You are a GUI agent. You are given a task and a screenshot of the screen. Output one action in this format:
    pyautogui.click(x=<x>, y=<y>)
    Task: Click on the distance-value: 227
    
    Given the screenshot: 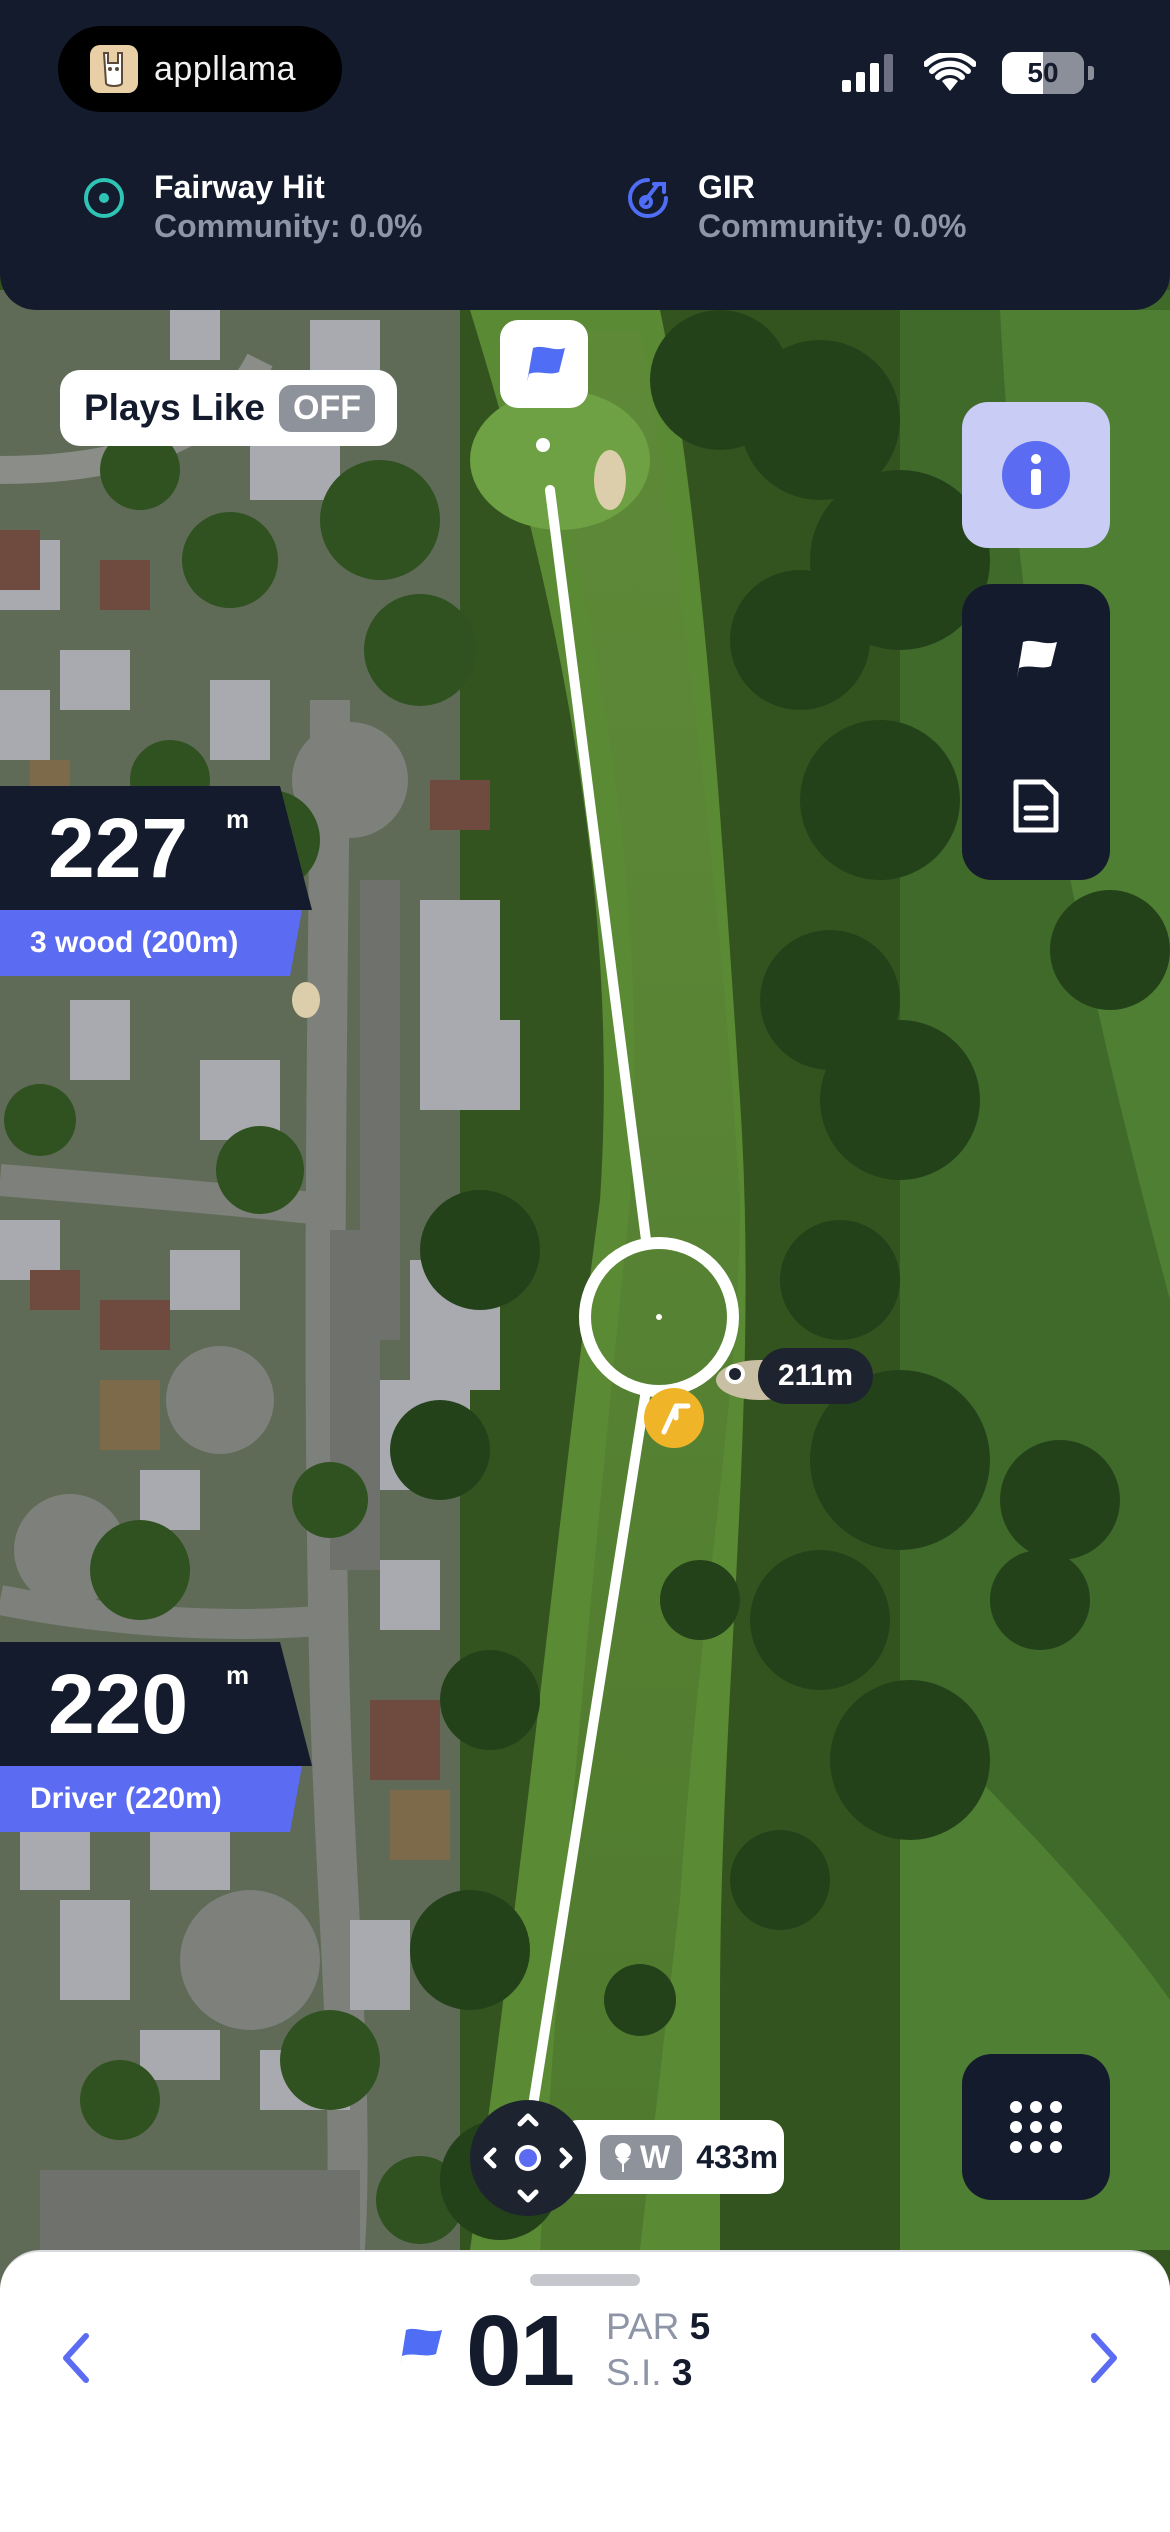 What is the action you would take?
    pyautogui.click(x=118, y=848)
    